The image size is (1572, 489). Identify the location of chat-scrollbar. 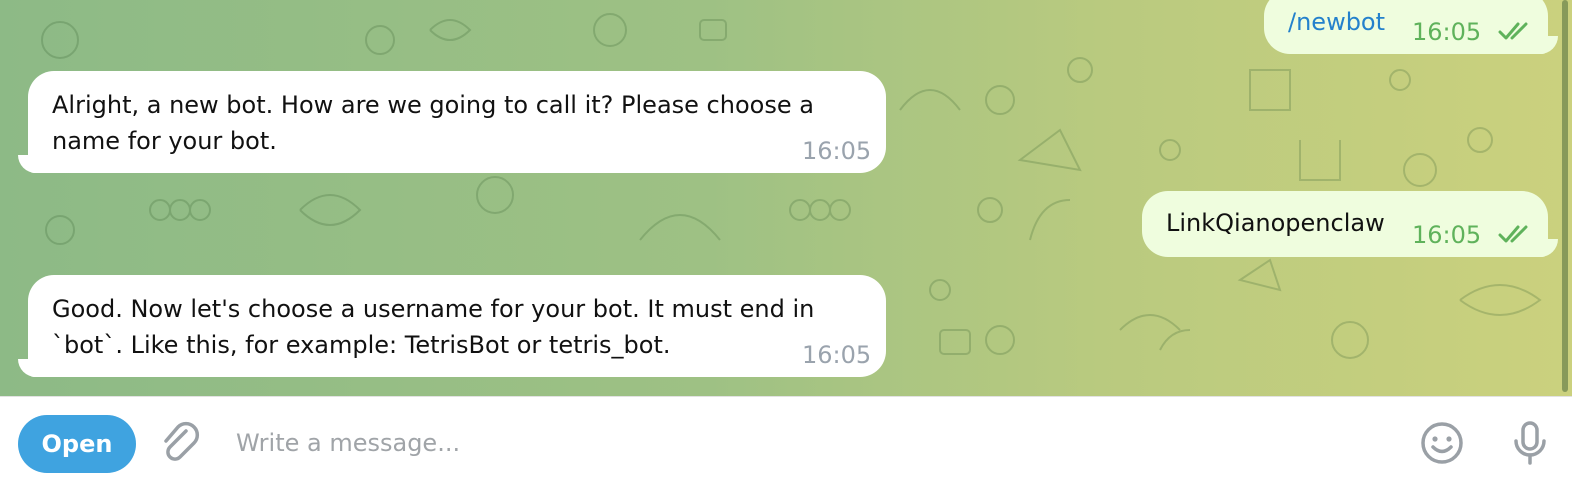
(1565, 196).